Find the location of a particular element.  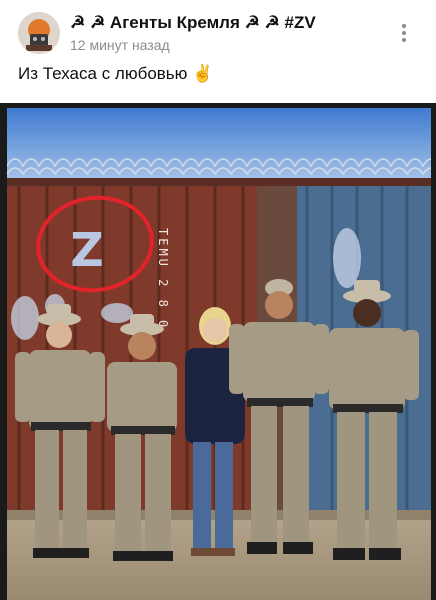

container-roof is located at coordinates (219, 182).